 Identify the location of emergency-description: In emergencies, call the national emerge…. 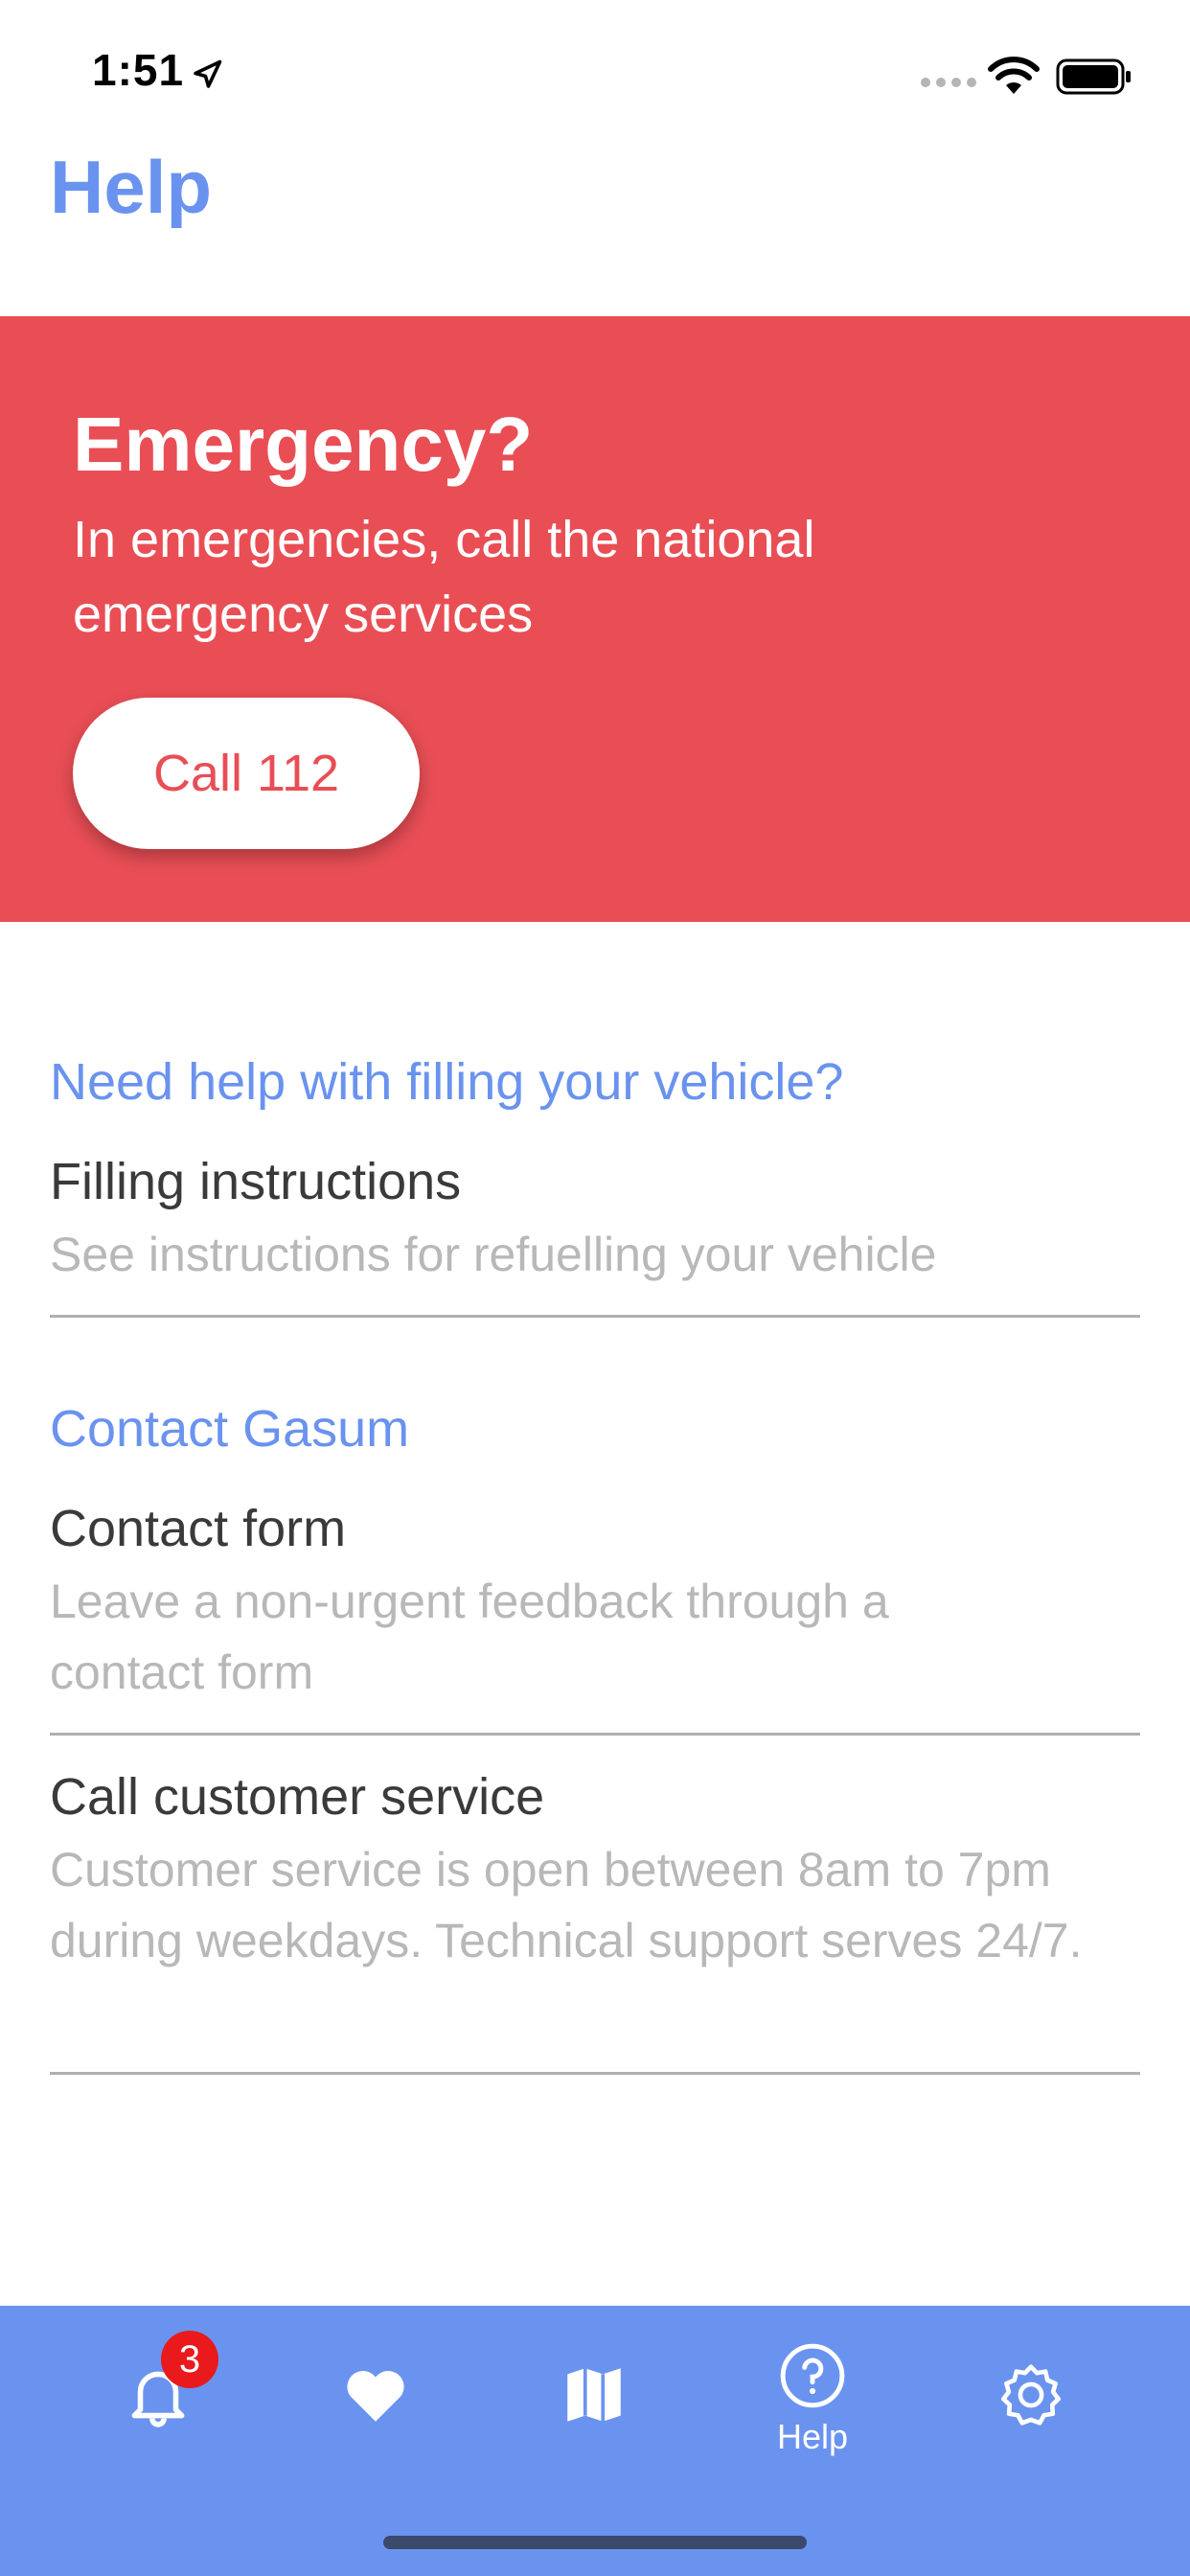
(444, 577).